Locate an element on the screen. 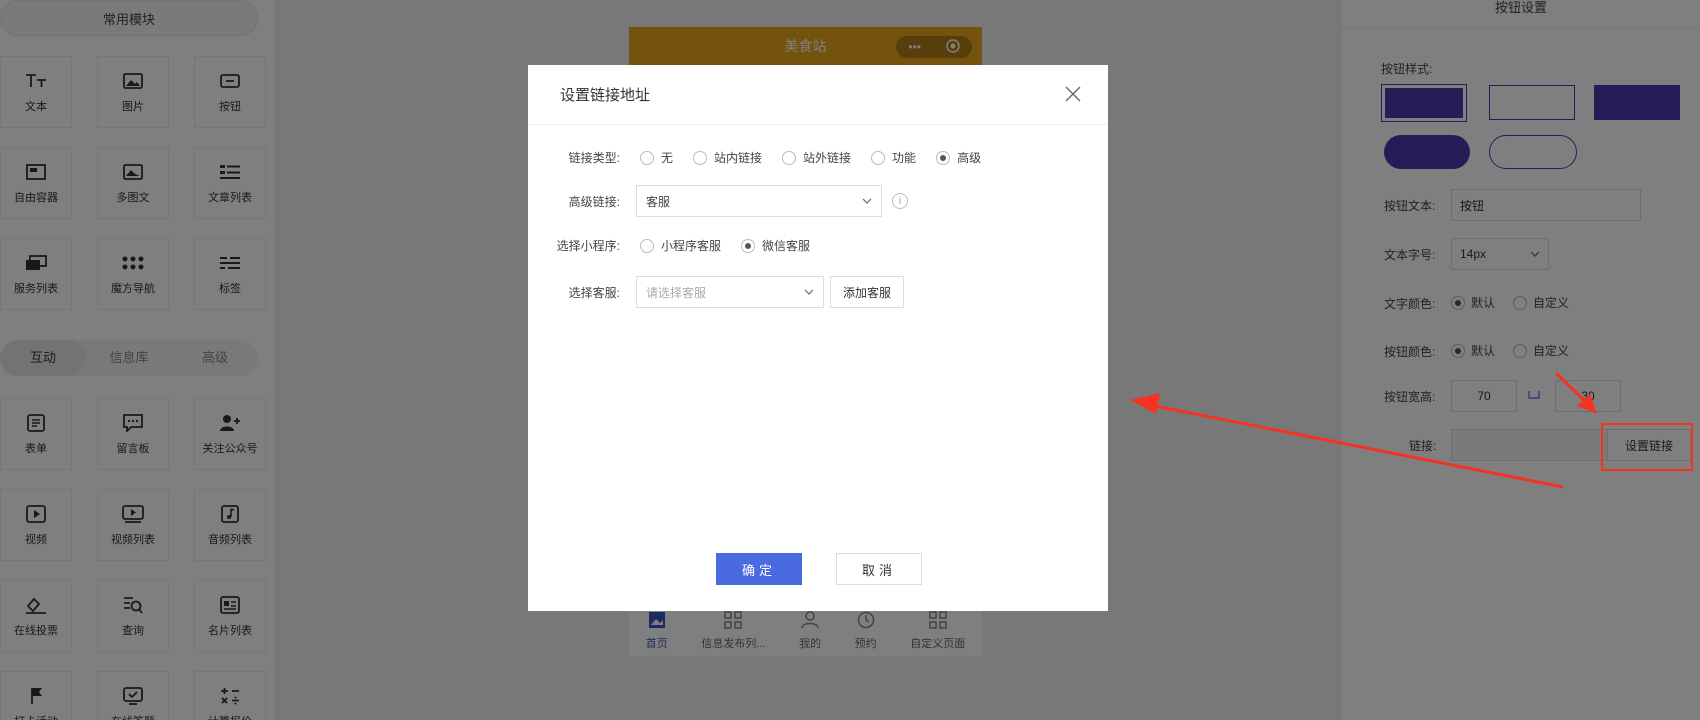  radio-label: 站内链接 is located at coordinates (738, 158).